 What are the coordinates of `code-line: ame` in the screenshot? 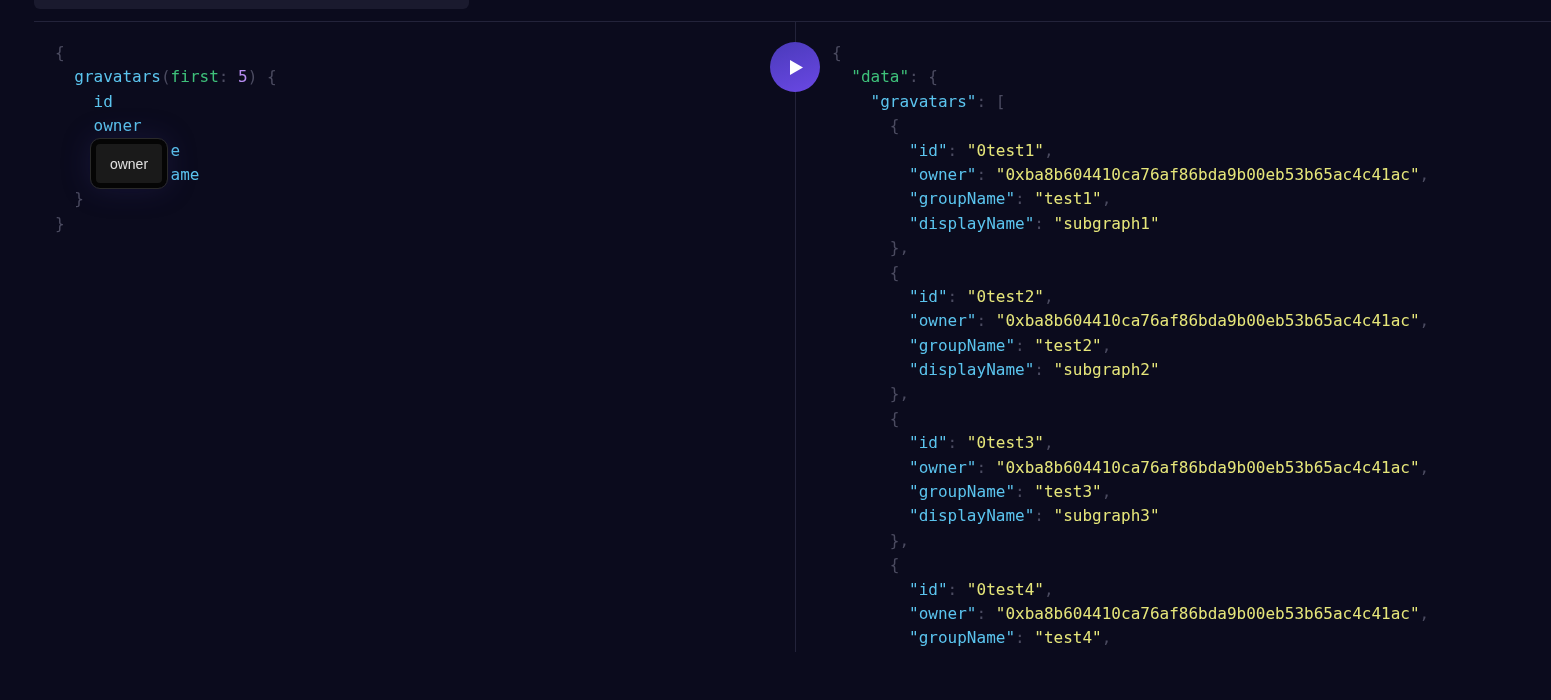 It's located at (185, 174).